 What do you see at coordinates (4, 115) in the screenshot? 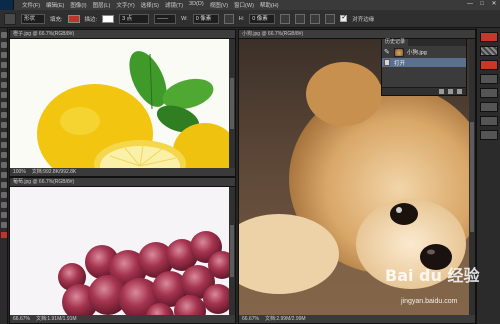
I see `clone-stamp-tool-icon` at bounding box center [4, 115].